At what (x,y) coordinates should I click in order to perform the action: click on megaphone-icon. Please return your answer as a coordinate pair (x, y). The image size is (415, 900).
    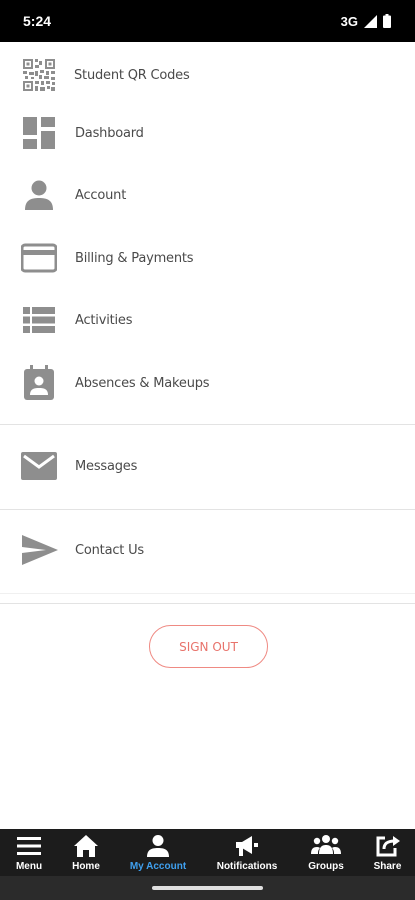
    Looking at the image, I should click on (247, 846).